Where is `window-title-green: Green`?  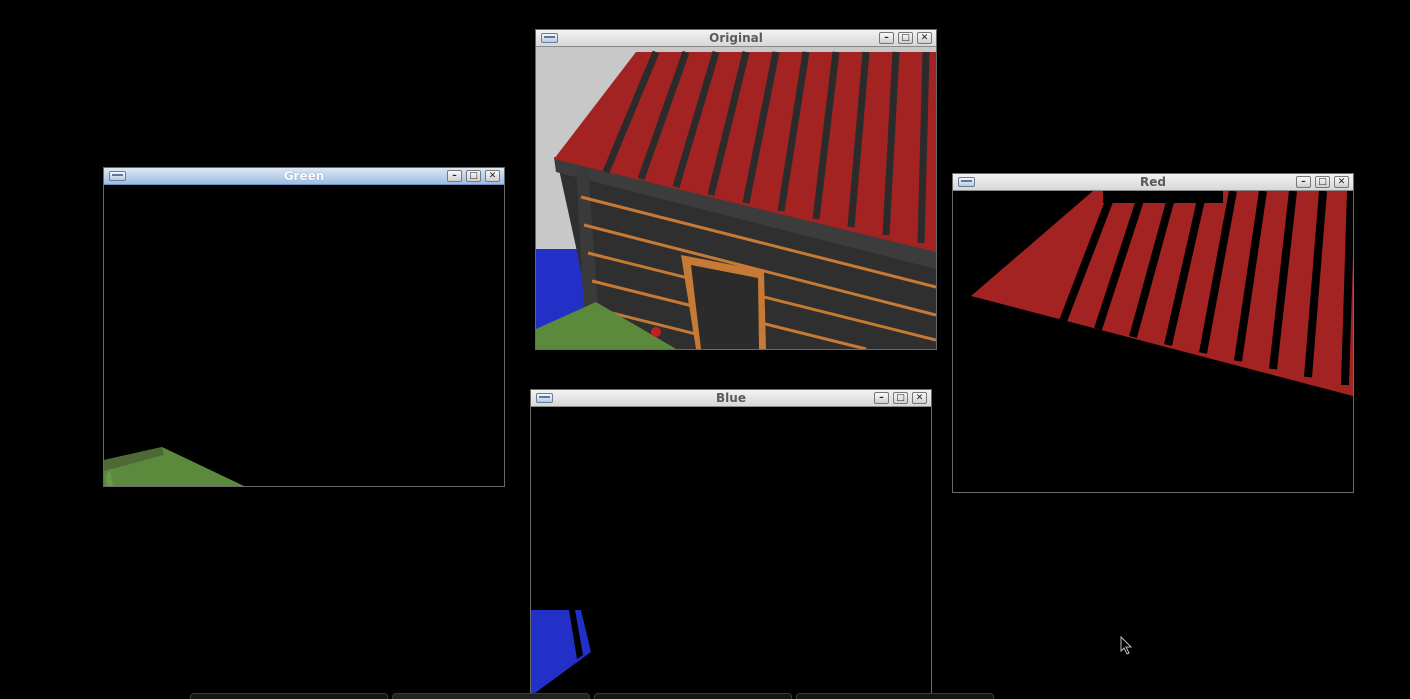
window-title-green: Green is located at coordinates (304, 176).